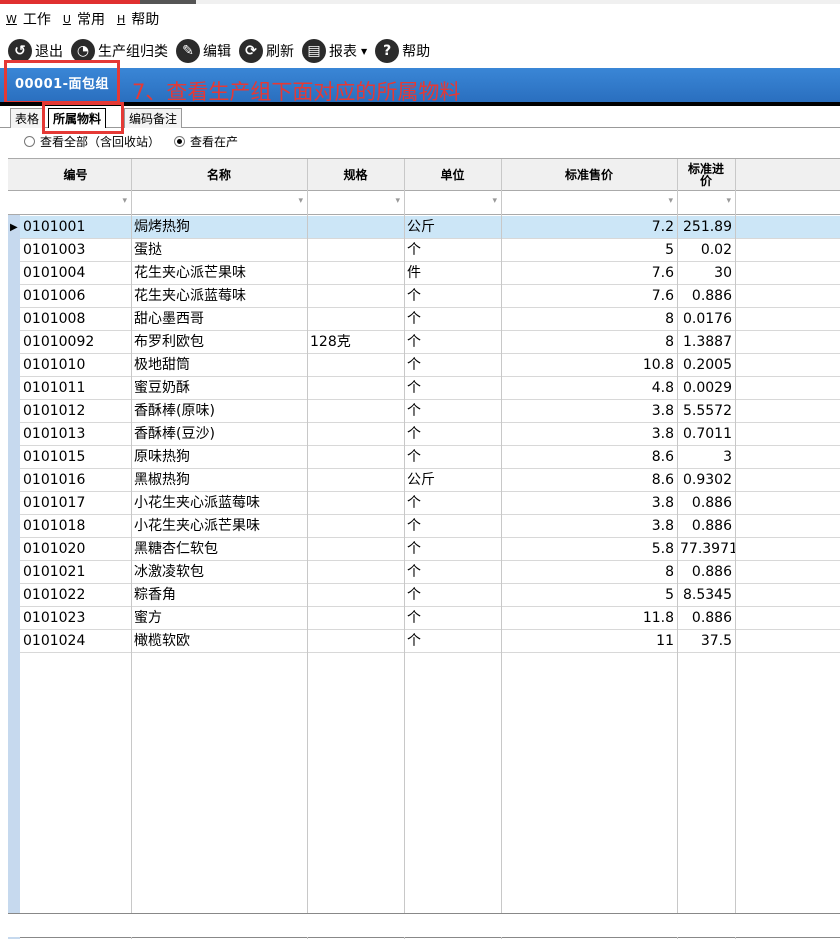 This screenshot has width=840, height=946. I want to click on cell-name: 花生夹心派芒果味, so click(219, 273).